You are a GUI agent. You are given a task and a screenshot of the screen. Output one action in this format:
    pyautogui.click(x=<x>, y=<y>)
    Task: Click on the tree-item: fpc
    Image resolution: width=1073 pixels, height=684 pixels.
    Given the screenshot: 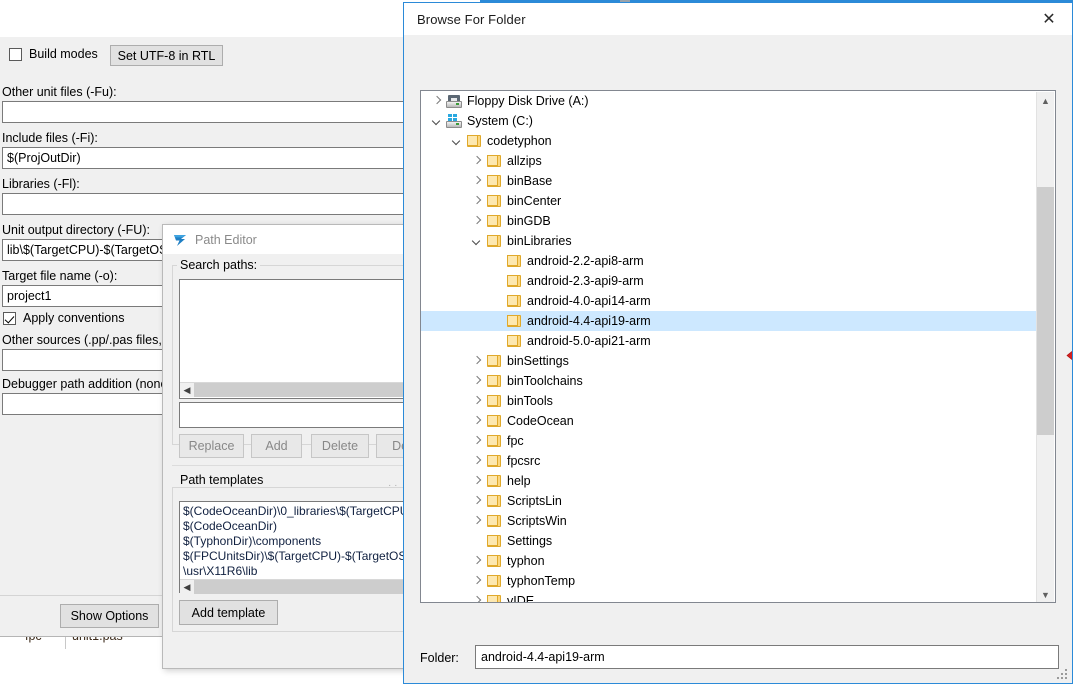 What is the action you would take?
    pyautogui.click(x=729, y=441)
    